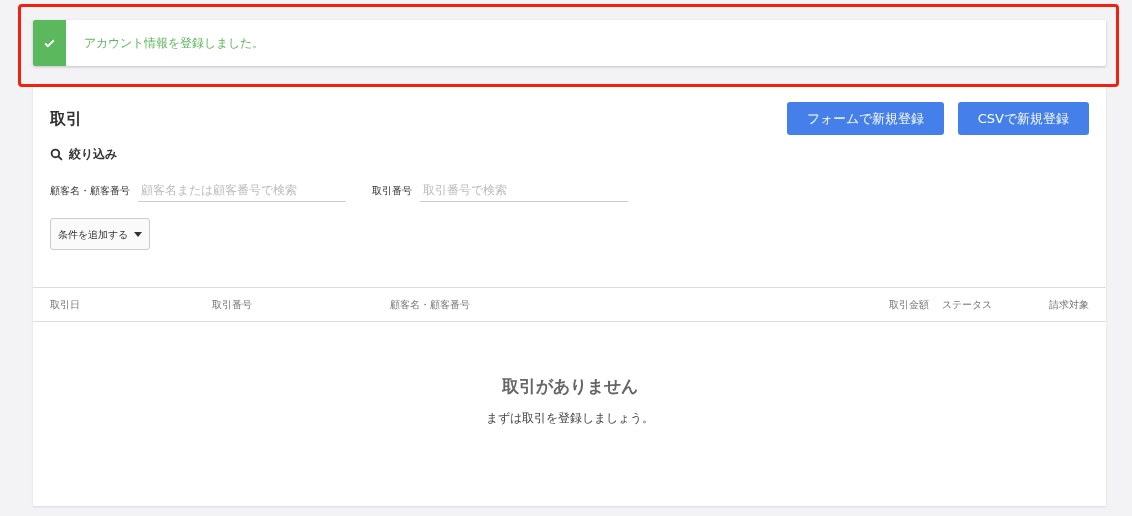  What do you see at coordinates (967, 305) in the screenshot?
I see `column-header: ステータス` at bounding box center [967, 305].